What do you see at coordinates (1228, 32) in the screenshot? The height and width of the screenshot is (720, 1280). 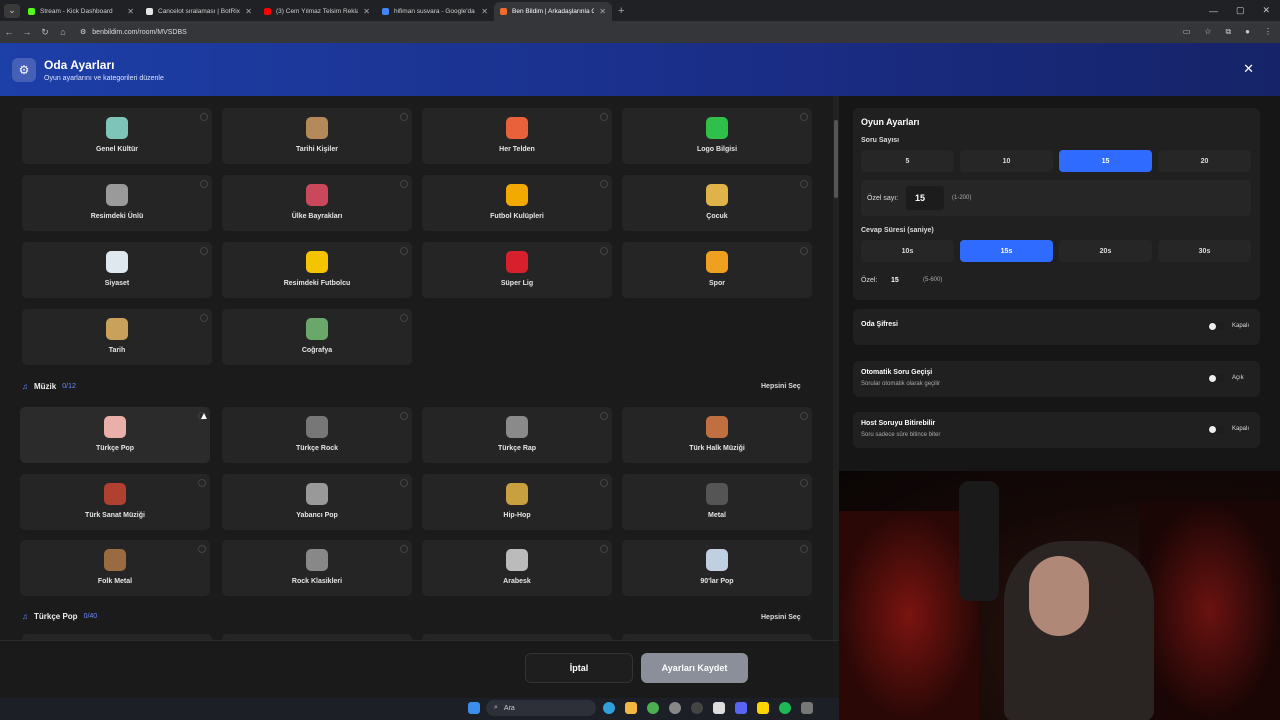 I see `extensions-icon: ⧉` at bounding box center [1228, 32].